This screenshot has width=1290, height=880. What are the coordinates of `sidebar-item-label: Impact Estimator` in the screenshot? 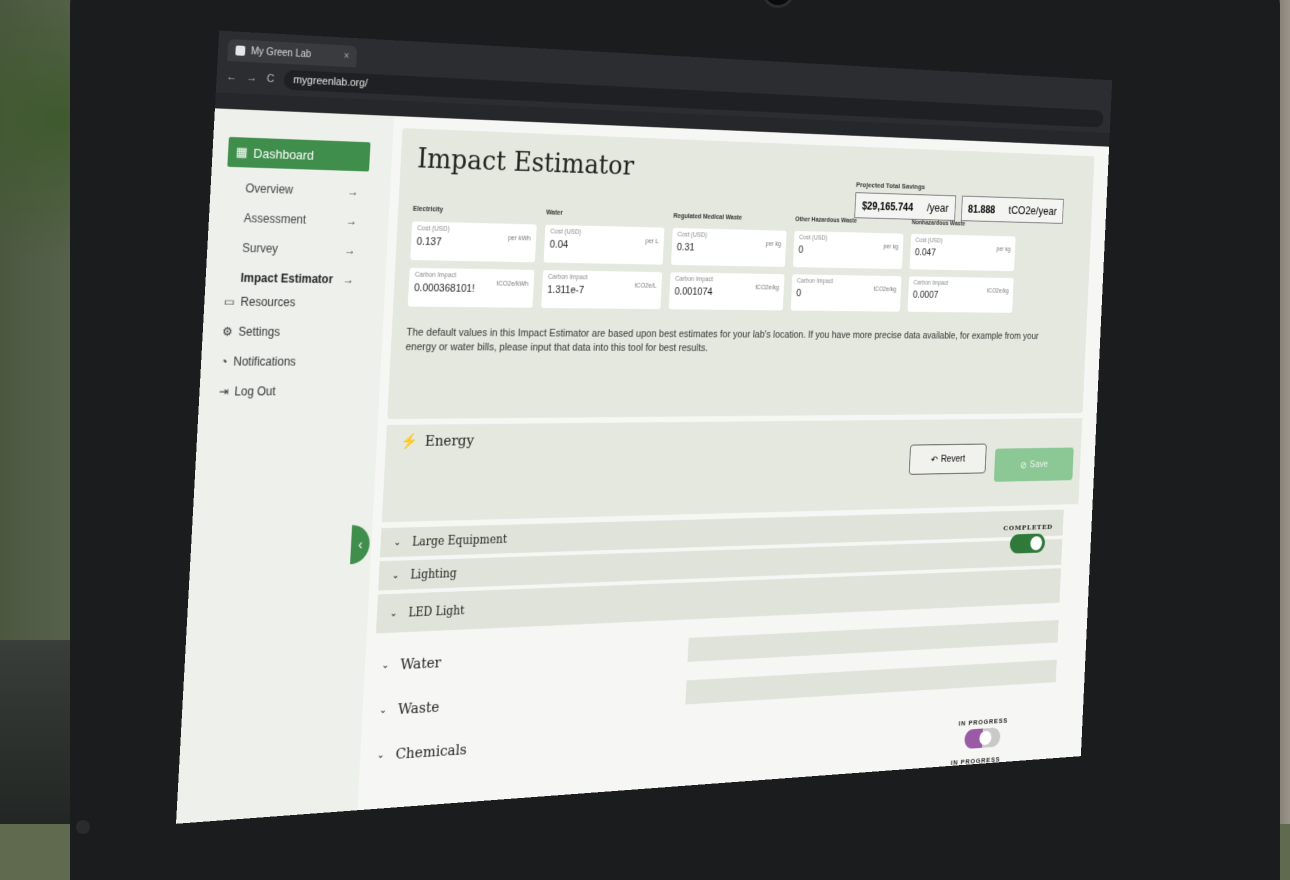 It's located at (286, 278).